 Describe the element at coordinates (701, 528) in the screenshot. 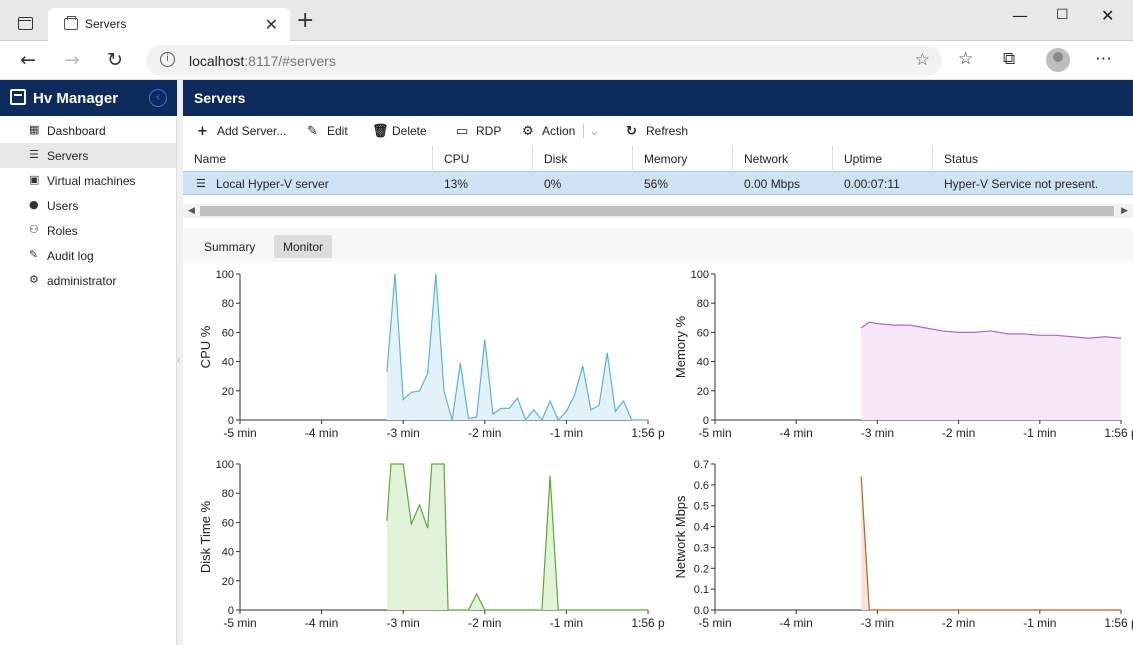

I see `y-tick-label: 0.4` at that location.